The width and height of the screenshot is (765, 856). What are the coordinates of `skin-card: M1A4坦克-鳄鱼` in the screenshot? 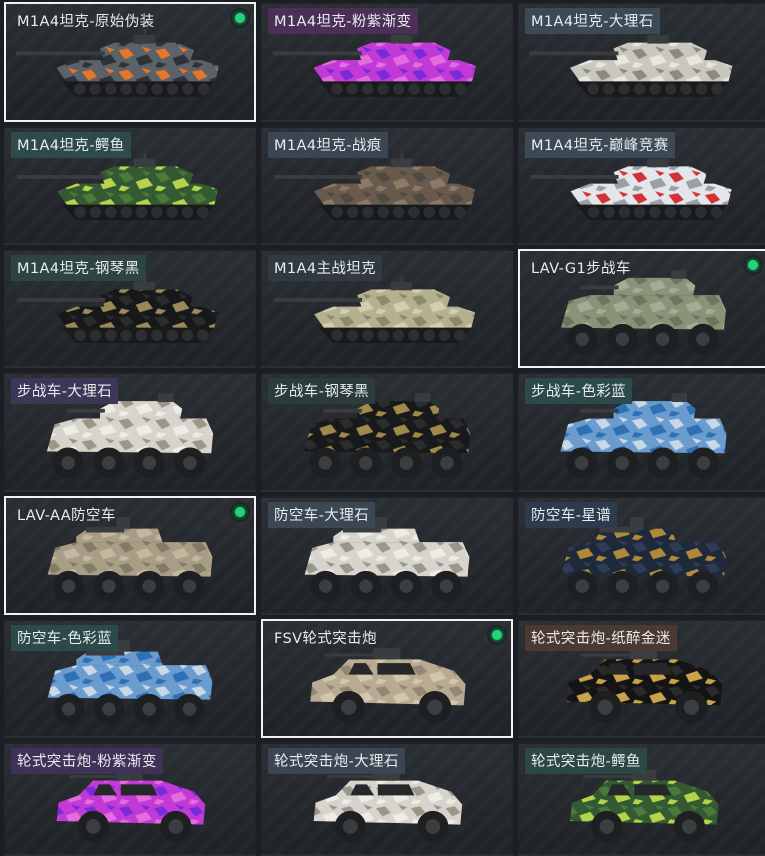 It's located at (130, 185).